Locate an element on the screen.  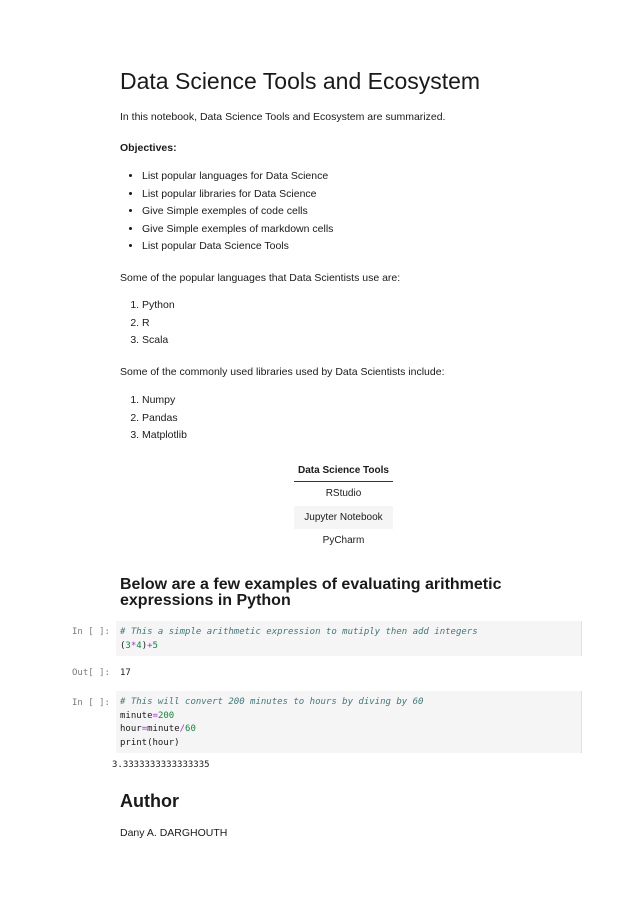
author-heading: Author is located at coordinates (149, 801).